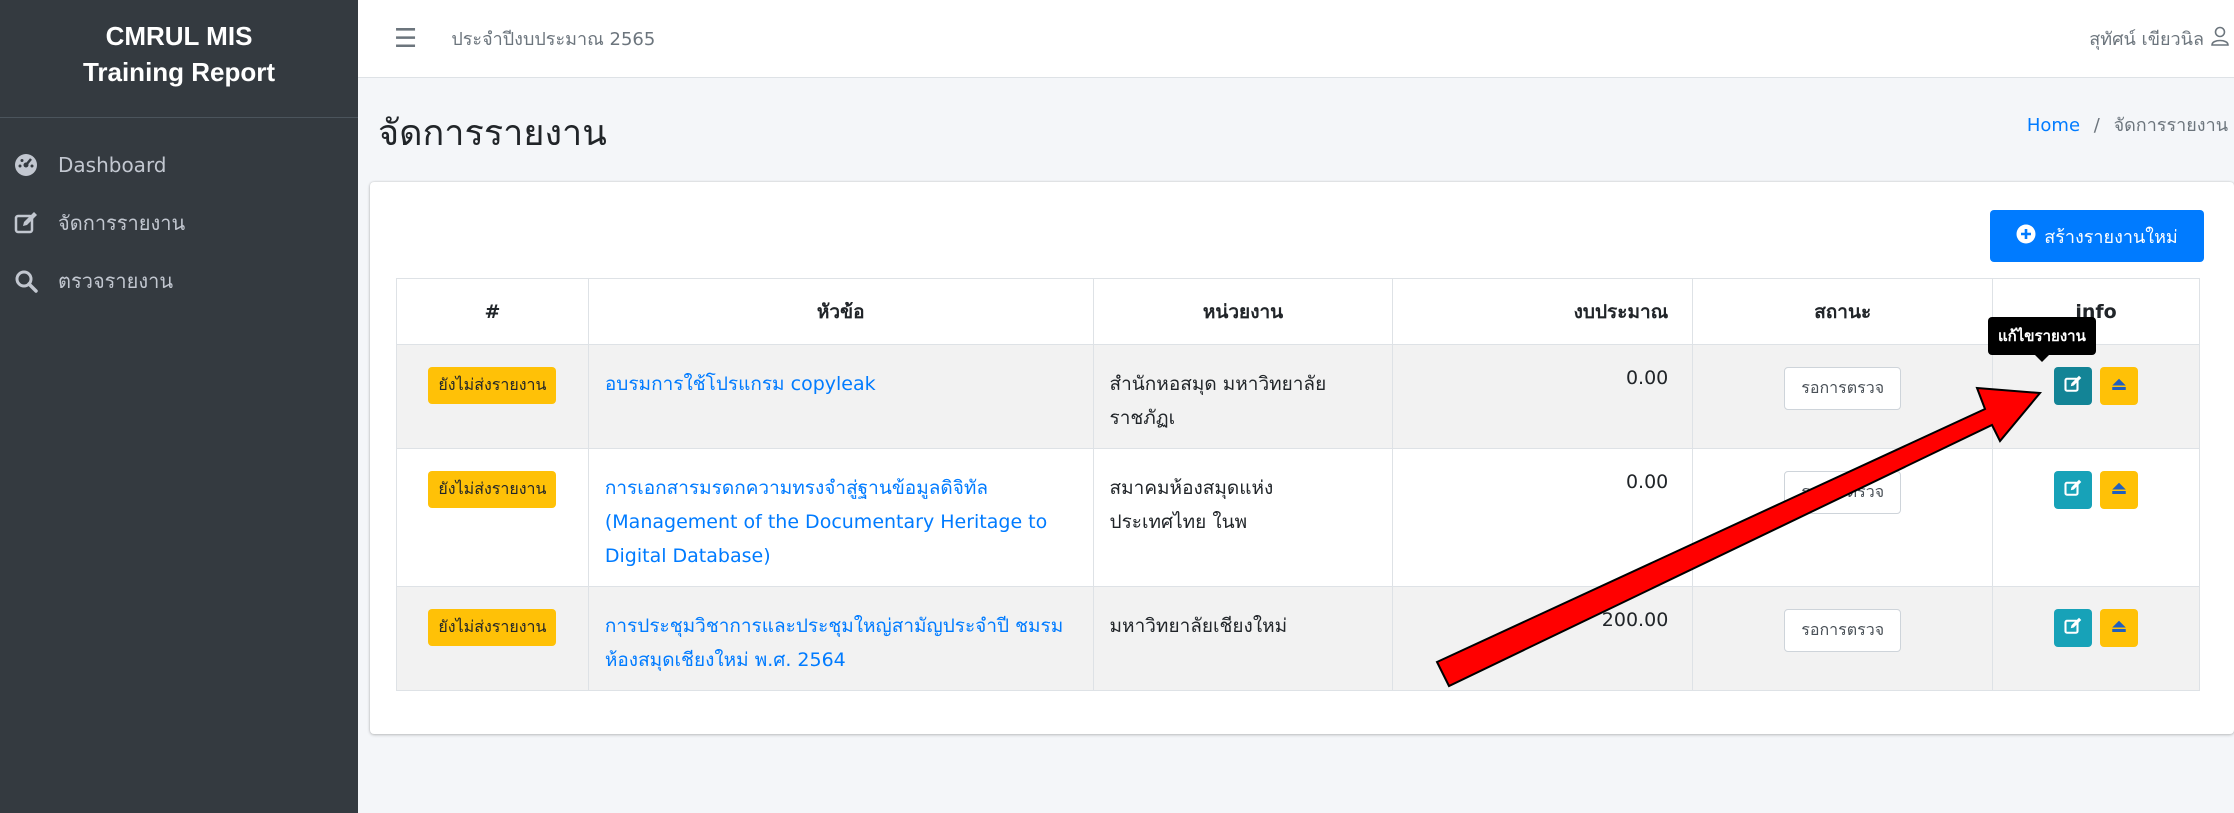 This screenshot has width=2234, height=813. Describe the element at coordinates (179, 72) in the screenshot. I see `brand-subtitle: Training Report` at that location.